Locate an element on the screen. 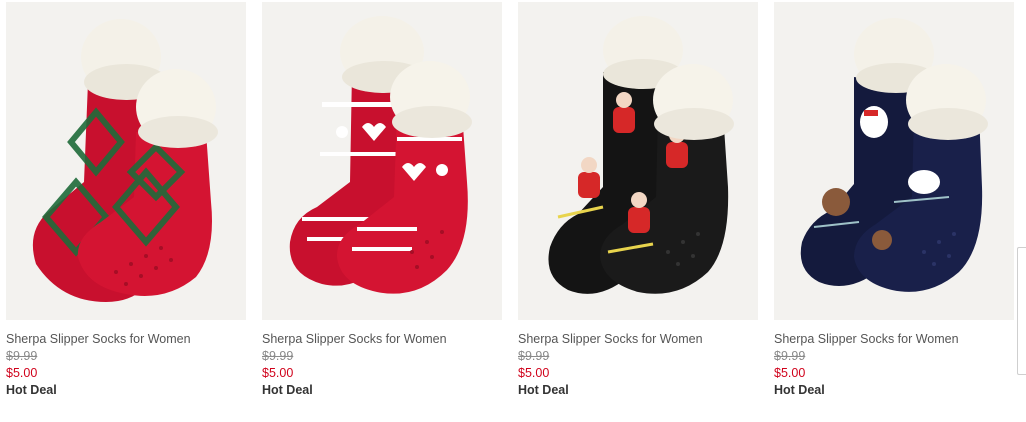 This screenshot has width=1026, height=422. carousel-next-edge is located at coordinates (1021, 311).